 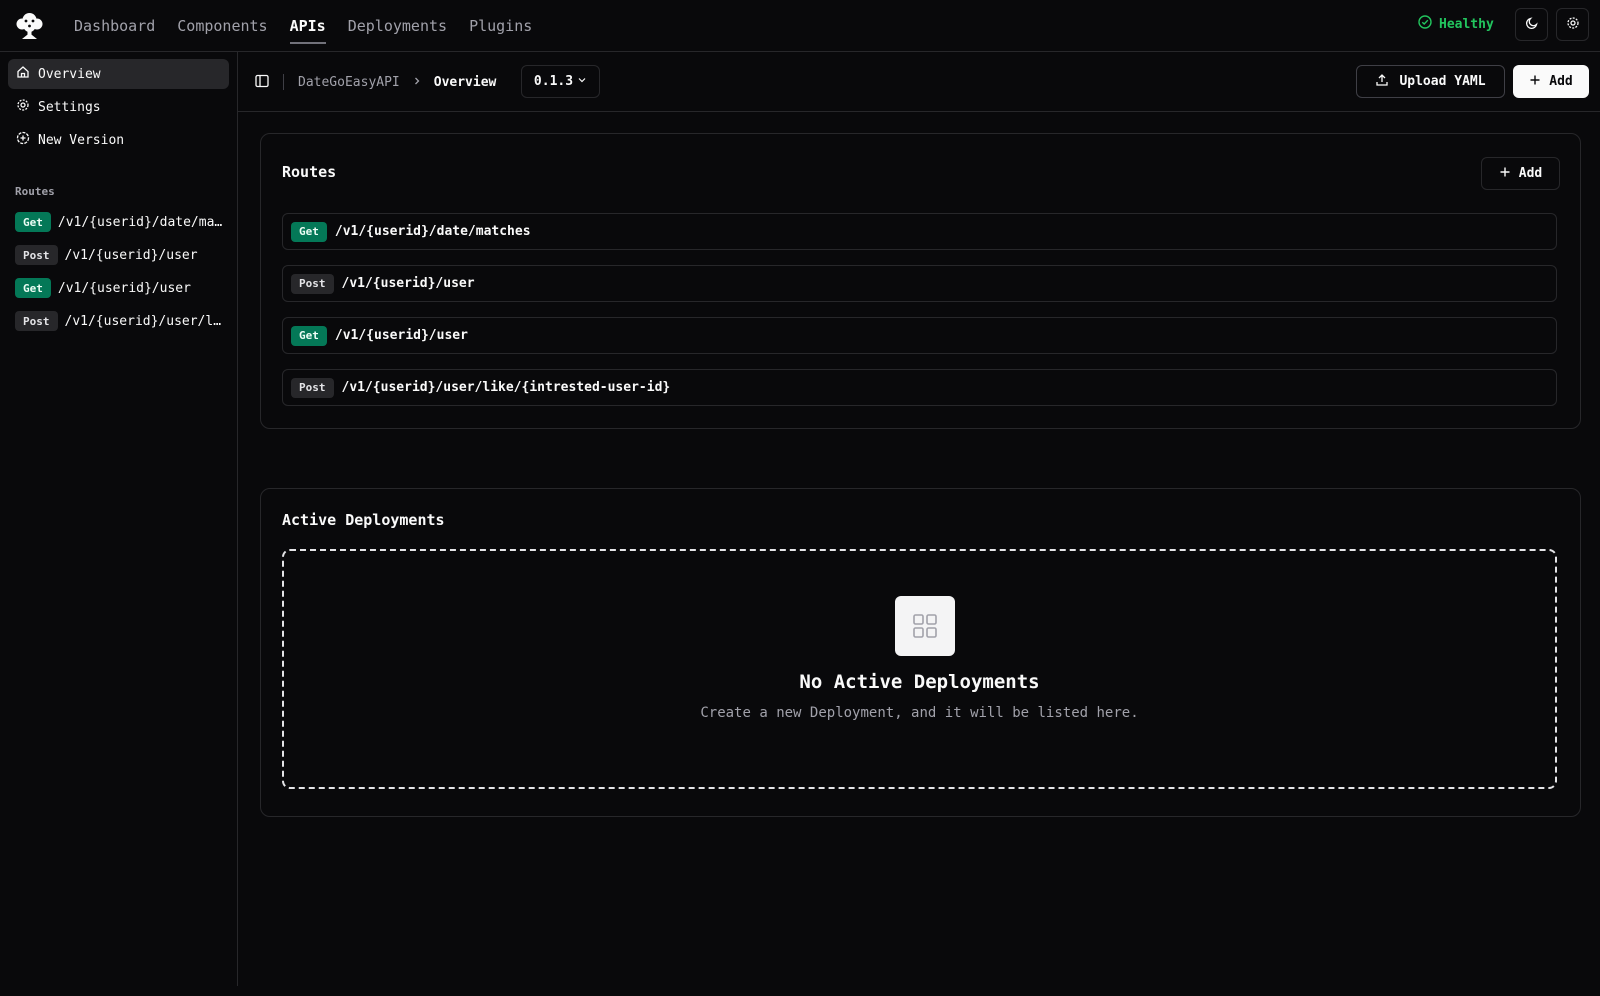 I want to click on sidebar-route-item: Get /v1/{userid}/date/matches, so click(x=120, y=222).